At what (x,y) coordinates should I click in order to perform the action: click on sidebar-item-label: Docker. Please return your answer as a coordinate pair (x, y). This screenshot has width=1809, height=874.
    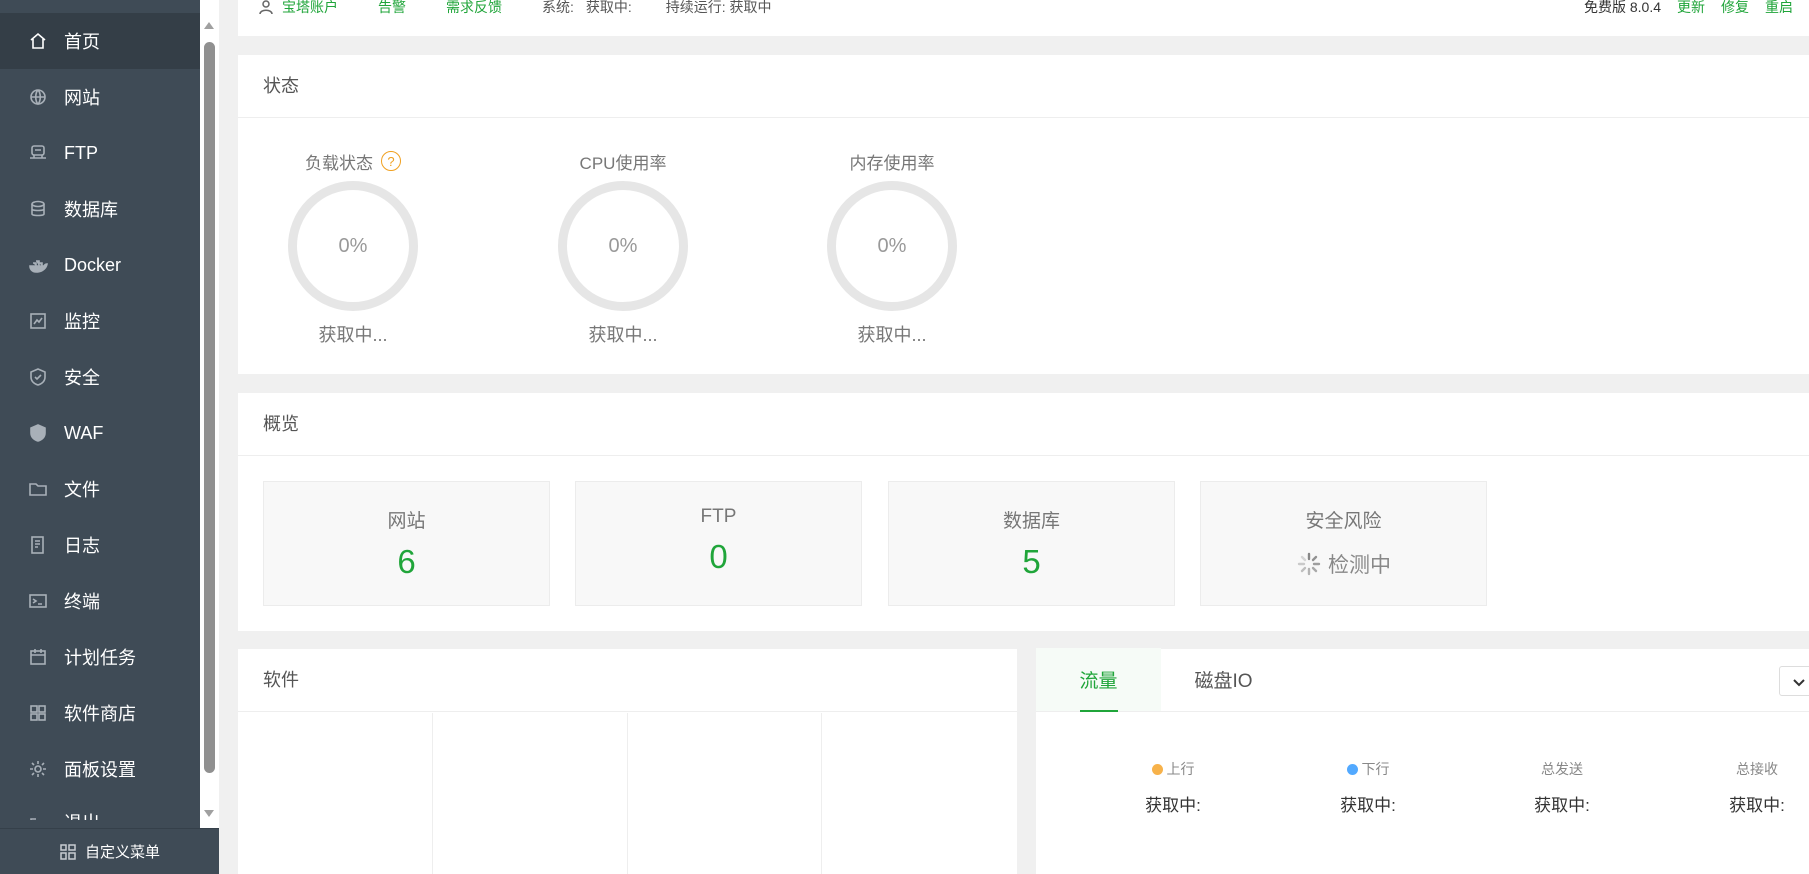
    Looking at the image, I should click on (93, 264).